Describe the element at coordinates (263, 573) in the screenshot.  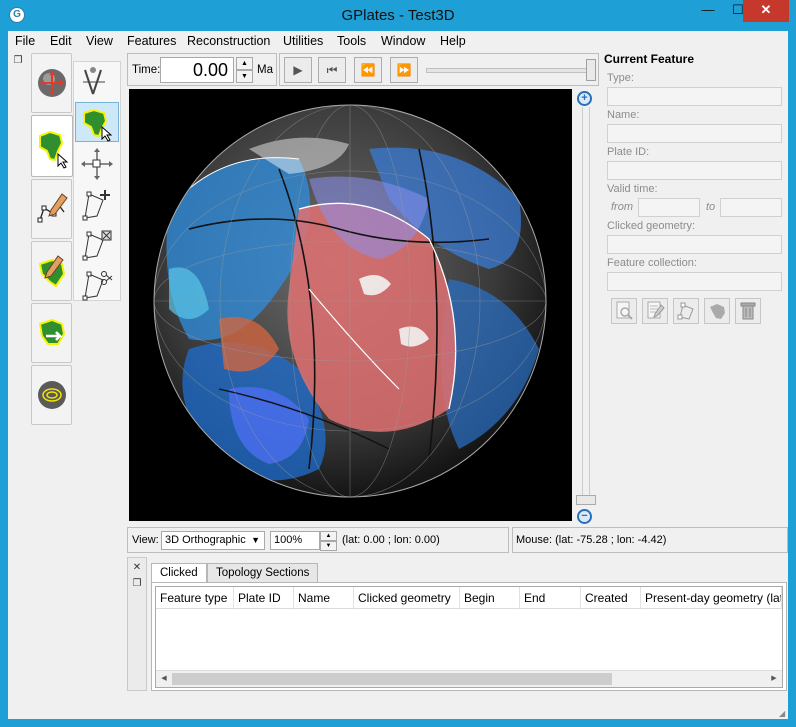
I see `tab-topology-sections: Topology Sections` at that location.